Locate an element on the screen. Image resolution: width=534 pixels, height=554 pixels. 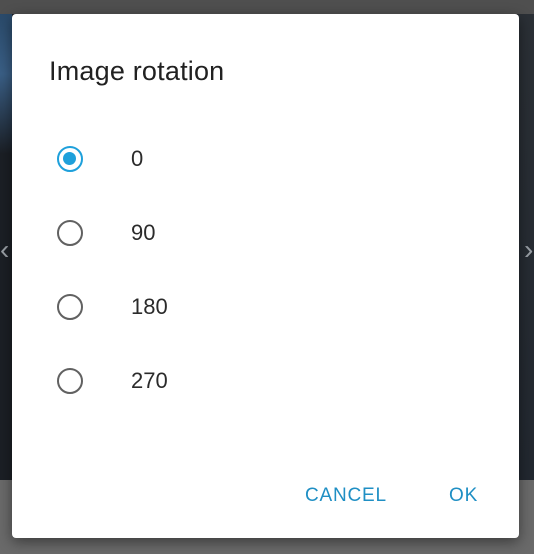
chevron-right-icon: › is located at coordinates (529, 249).